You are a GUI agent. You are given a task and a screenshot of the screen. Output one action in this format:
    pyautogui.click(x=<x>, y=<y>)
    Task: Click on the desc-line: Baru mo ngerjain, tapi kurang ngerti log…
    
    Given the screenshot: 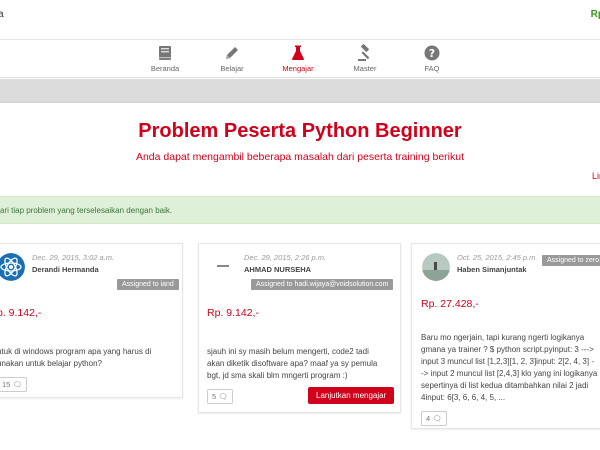 What is the action you would take?
    pyautogui.click(x=503, y=337)
    